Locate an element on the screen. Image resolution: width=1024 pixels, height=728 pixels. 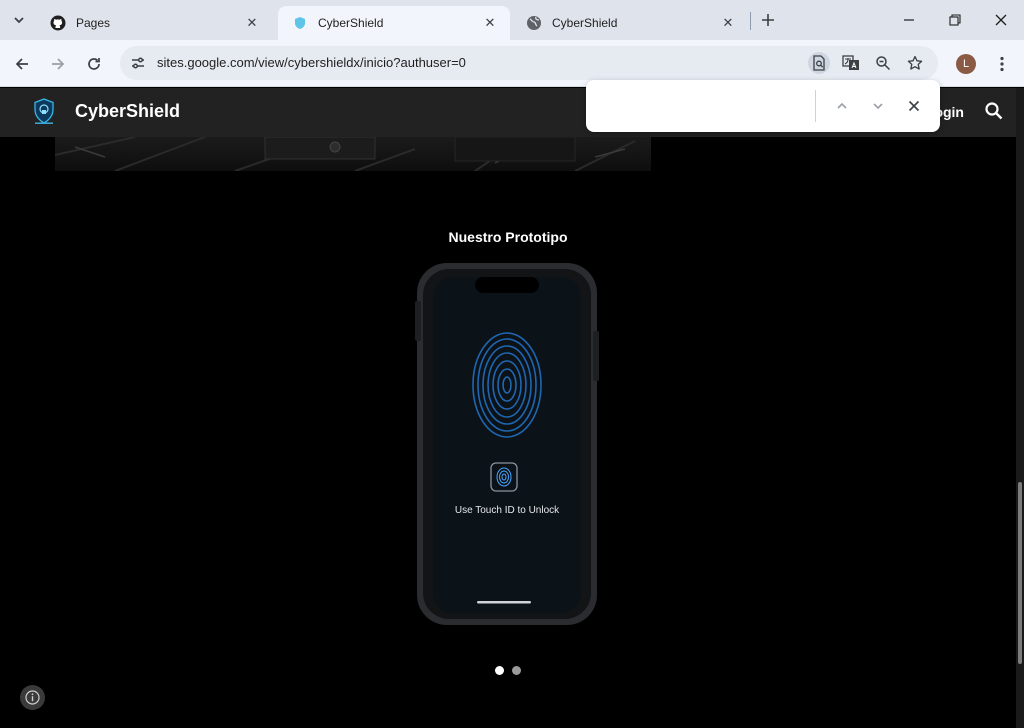
translate-icon is located at coordinates (851, 63).